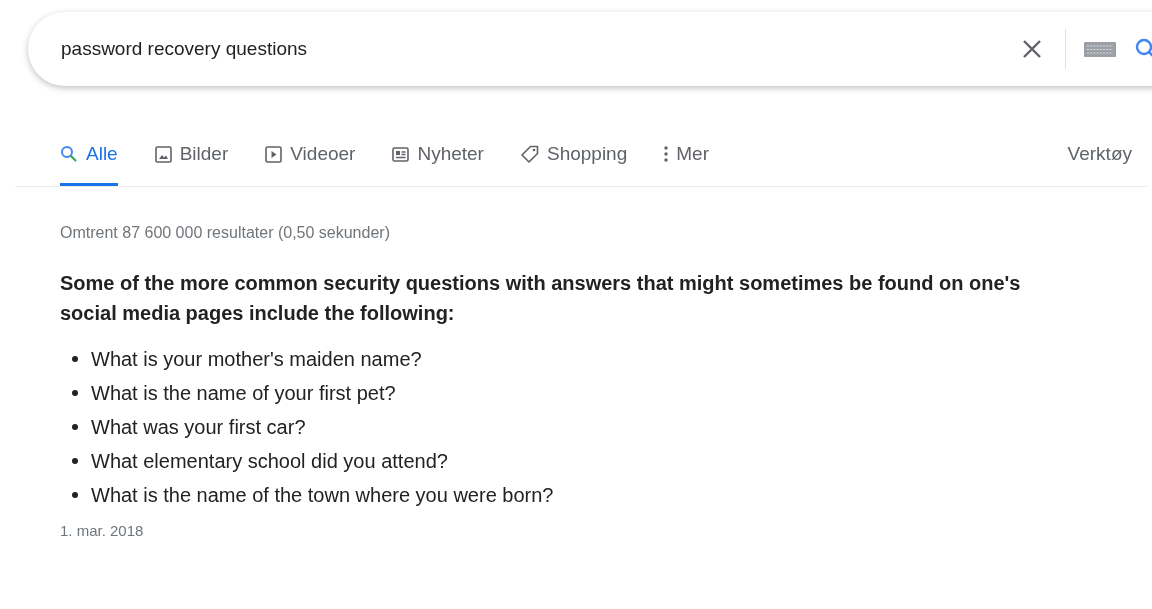  I want to click on search-bar: password recovery questions, so click(590, 49).